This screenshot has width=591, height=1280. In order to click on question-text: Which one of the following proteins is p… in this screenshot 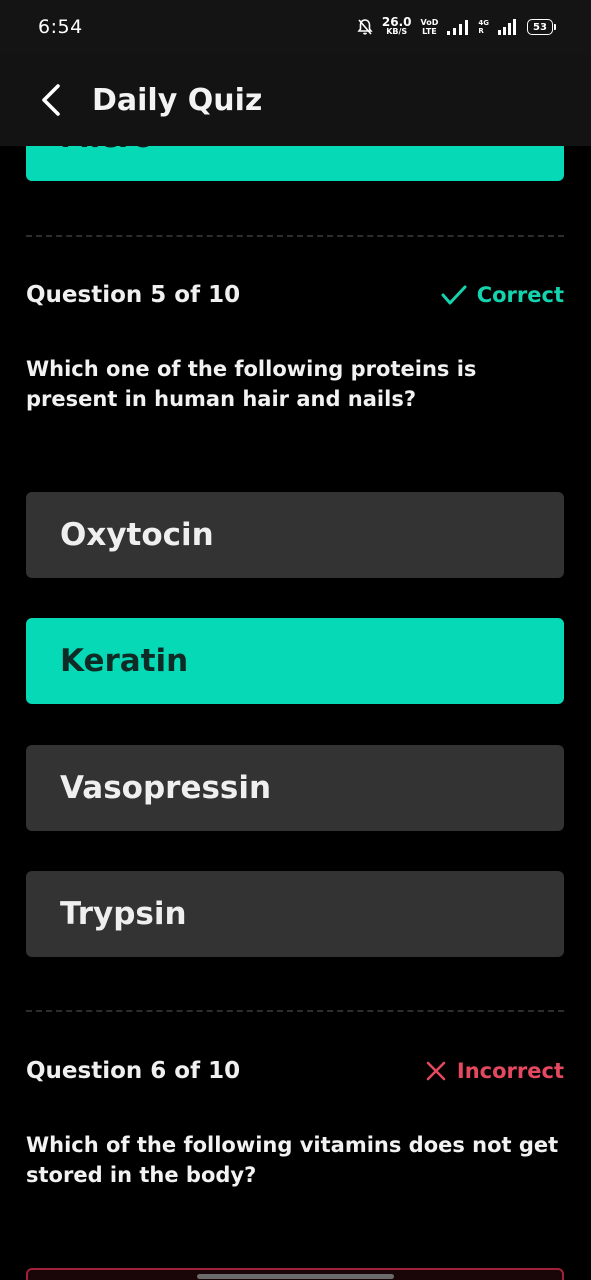, I will do `click(251, 384)`.